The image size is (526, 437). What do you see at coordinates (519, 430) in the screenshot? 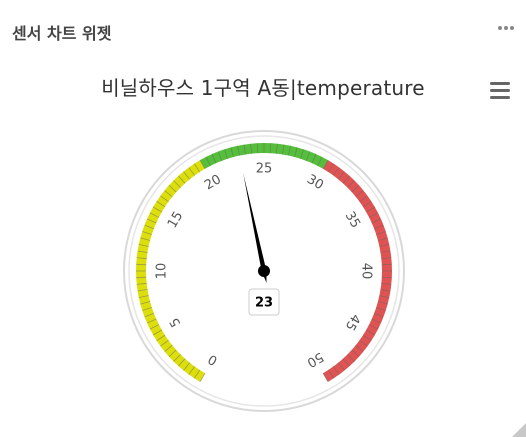
I see `resize-handle` at bounding box center [519, 430].